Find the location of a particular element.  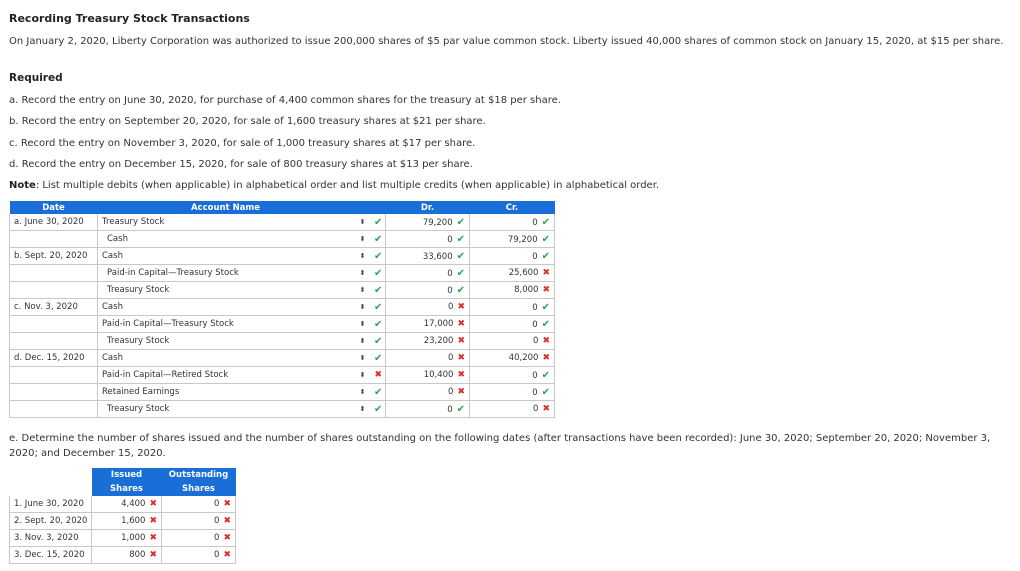

debit-input: 10,400 ✖ is located at coordinates (427, 375).